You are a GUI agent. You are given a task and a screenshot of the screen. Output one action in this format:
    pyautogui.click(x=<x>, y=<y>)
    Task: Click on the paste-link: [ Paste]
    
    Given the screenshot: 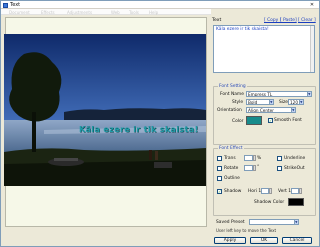 What is the action you would take?
    pyautogui.click(x=288, y=20)
    